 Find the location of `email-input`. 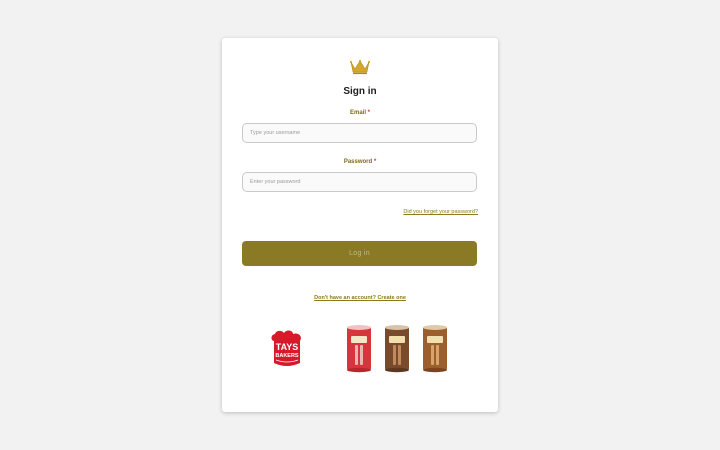

email-input is located at coordinates (359, 133).